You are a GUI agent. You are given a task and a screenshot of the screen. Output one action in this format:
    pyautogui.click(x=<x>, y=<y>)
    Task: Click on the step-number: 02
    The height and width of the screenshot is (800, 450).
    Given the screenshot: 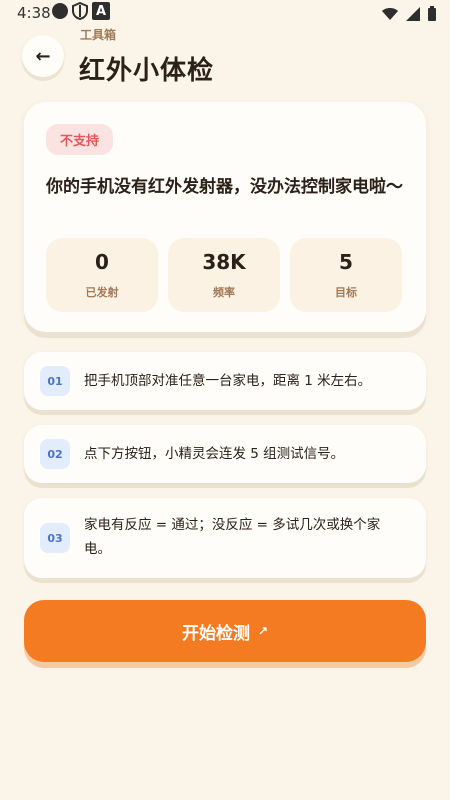 What is the action you would take?
    pyautogui.click(x=55, y=454)
    